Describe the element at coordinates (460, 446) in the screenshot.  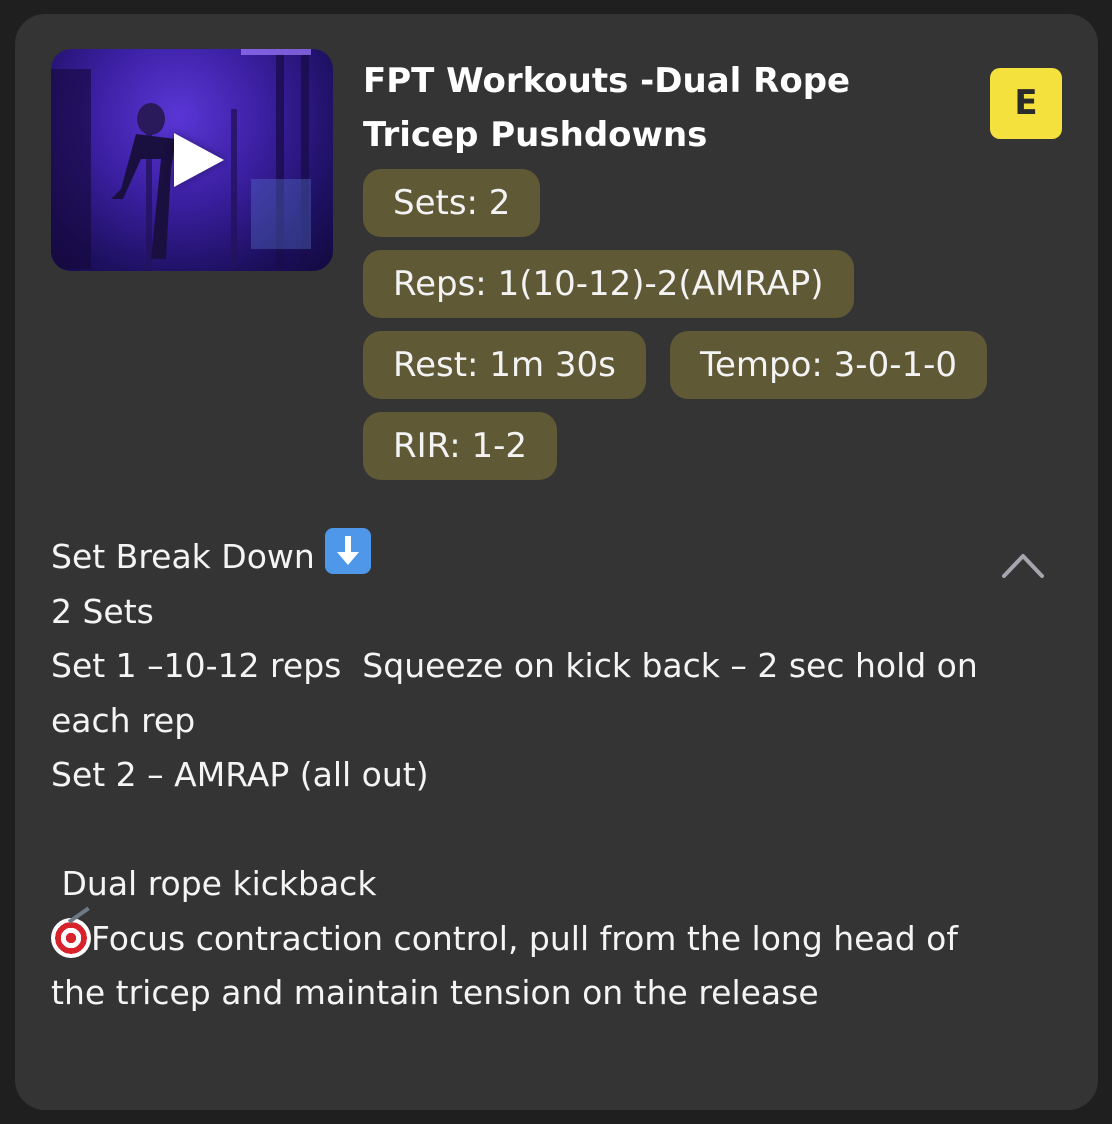
I see `chip-rir: RIR: 1-2` at that location.